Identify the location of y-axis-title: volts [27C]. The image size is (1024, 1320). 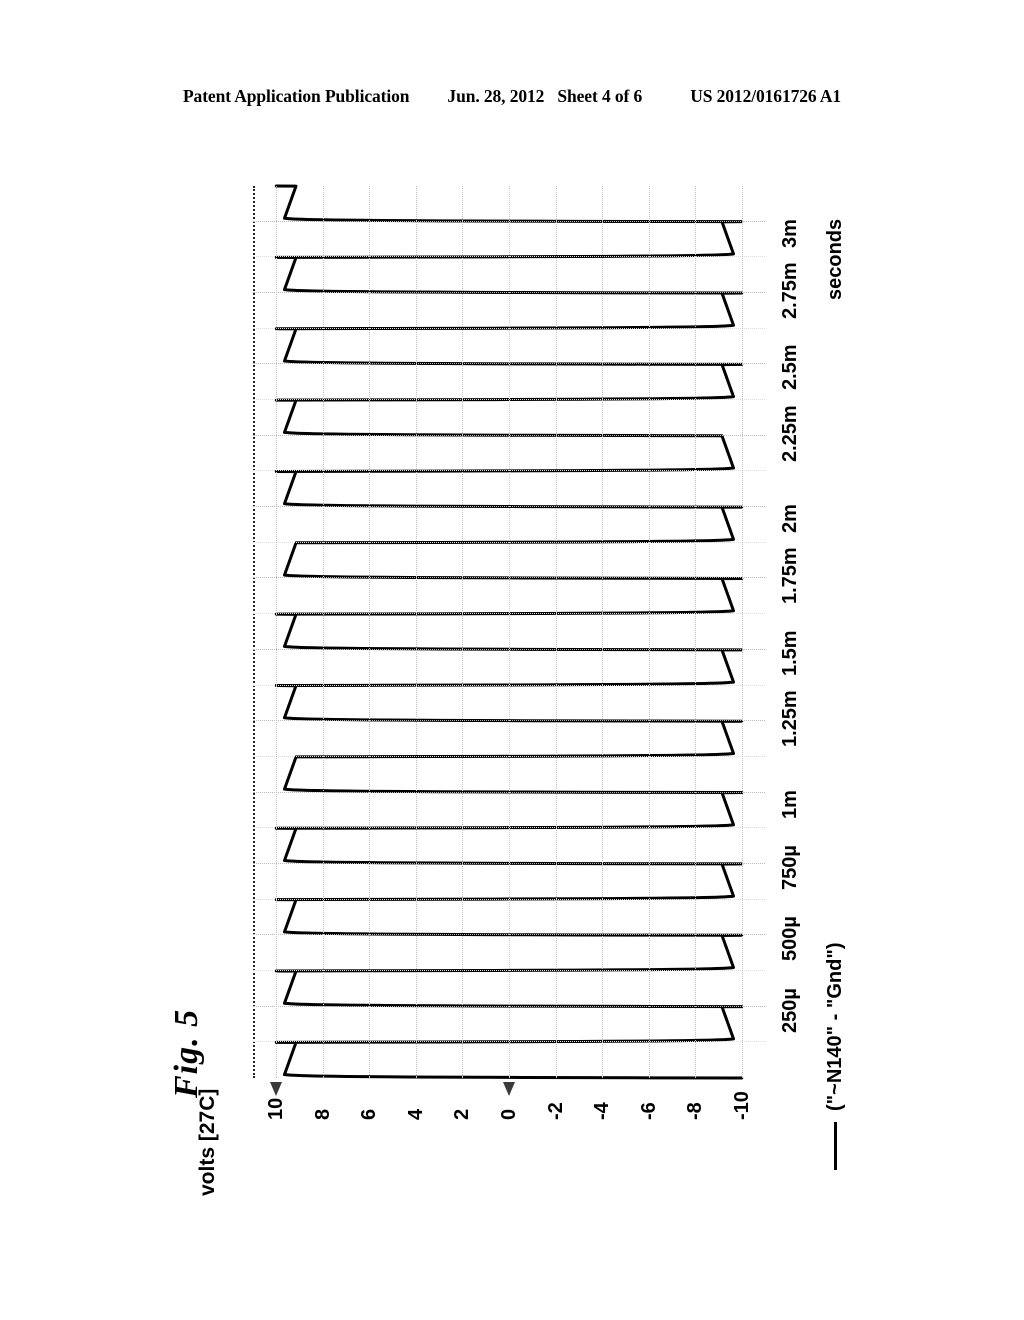
(207, 1142).